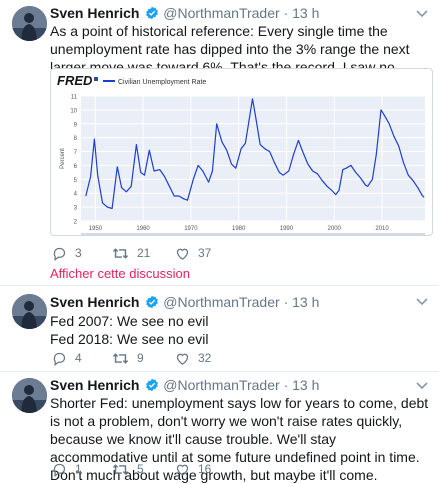 The height and width of the screenshot is (484, 439). I want to click on x-tick-label: 1990, so click(287, 229).